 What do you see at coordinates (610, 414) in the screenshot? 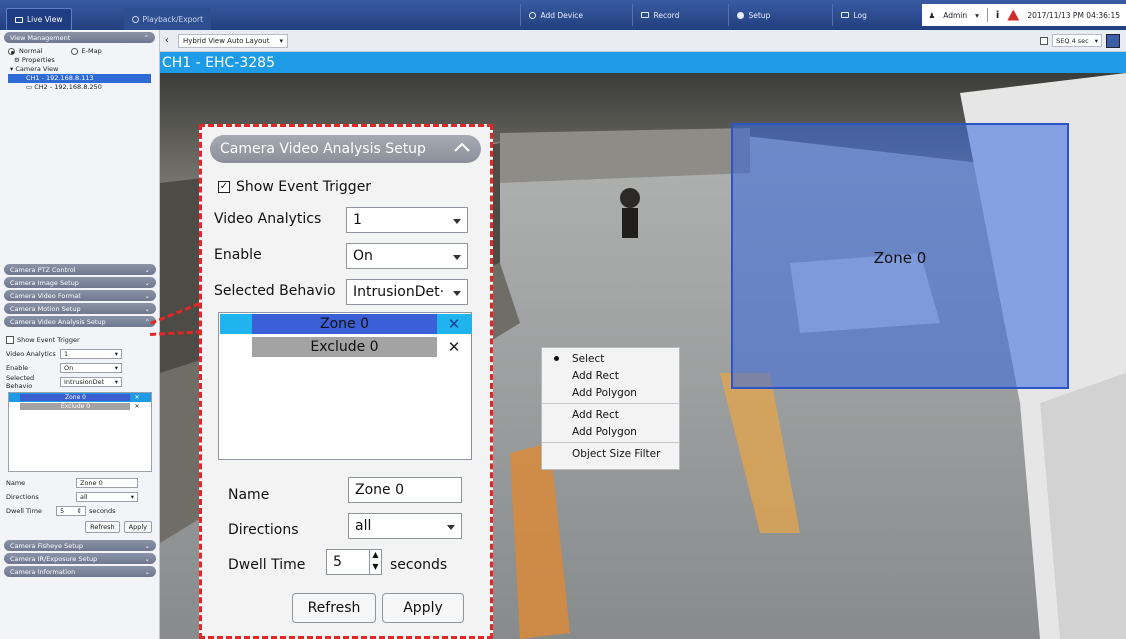
I see `menu-item-add-rect-exclude: Add Rect` at bounding box center [610, 414].